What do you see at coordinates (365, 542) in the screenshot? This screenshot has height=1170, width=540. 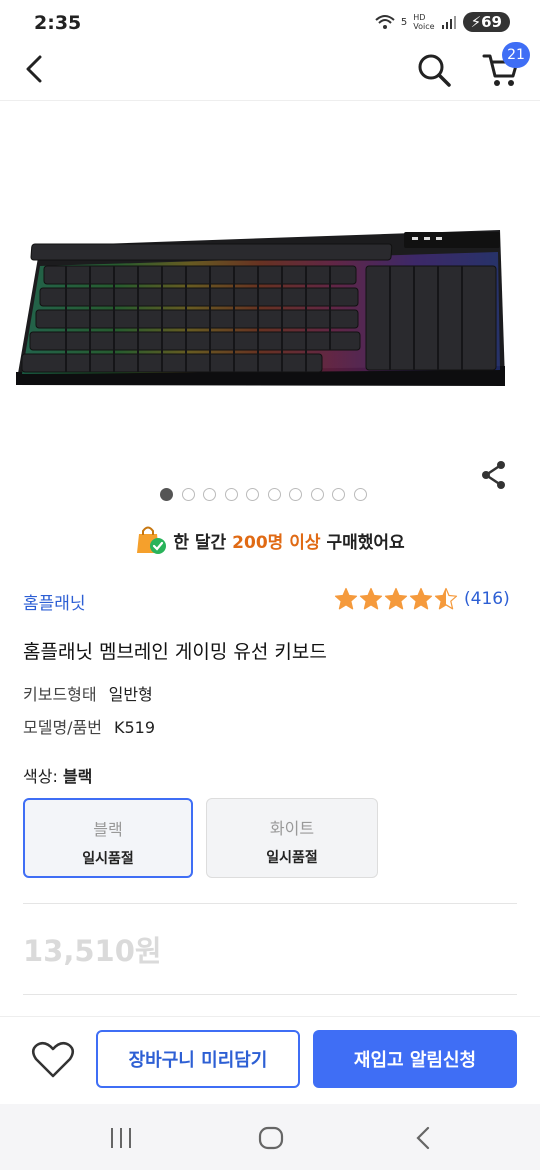 I see `notice-suffix: 구매했어요` at bounding box center [365, 542].